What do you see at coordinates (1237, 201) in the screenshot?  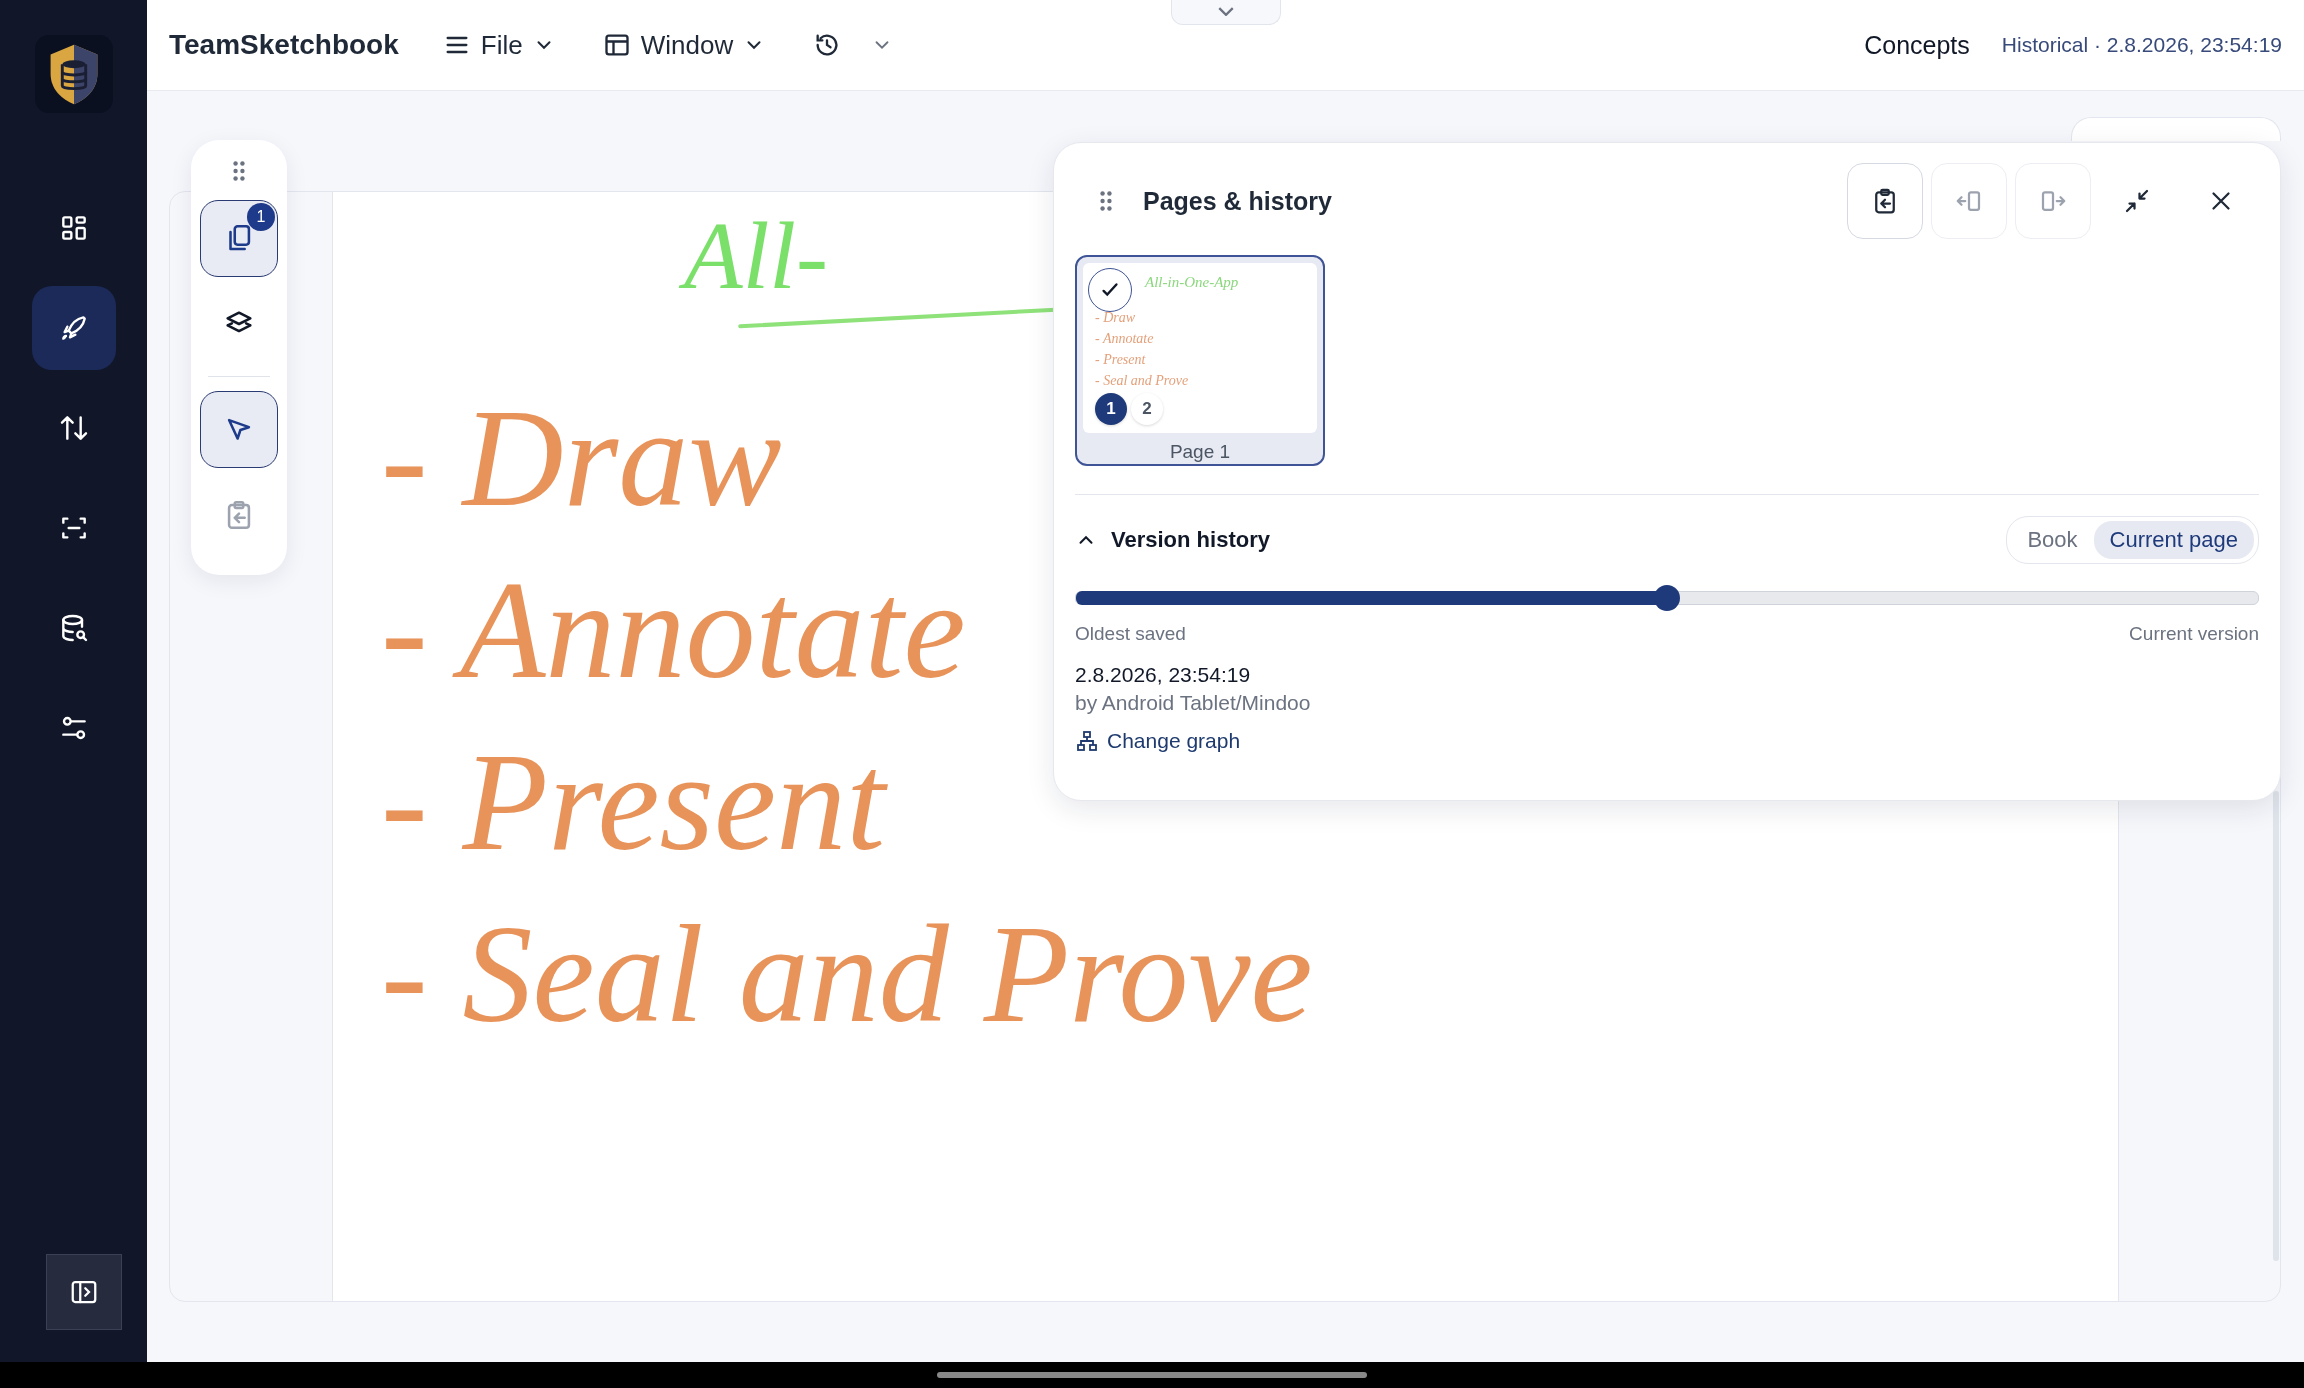 I see `panel-title: Pages & history` at bounding box center [1237, 201].